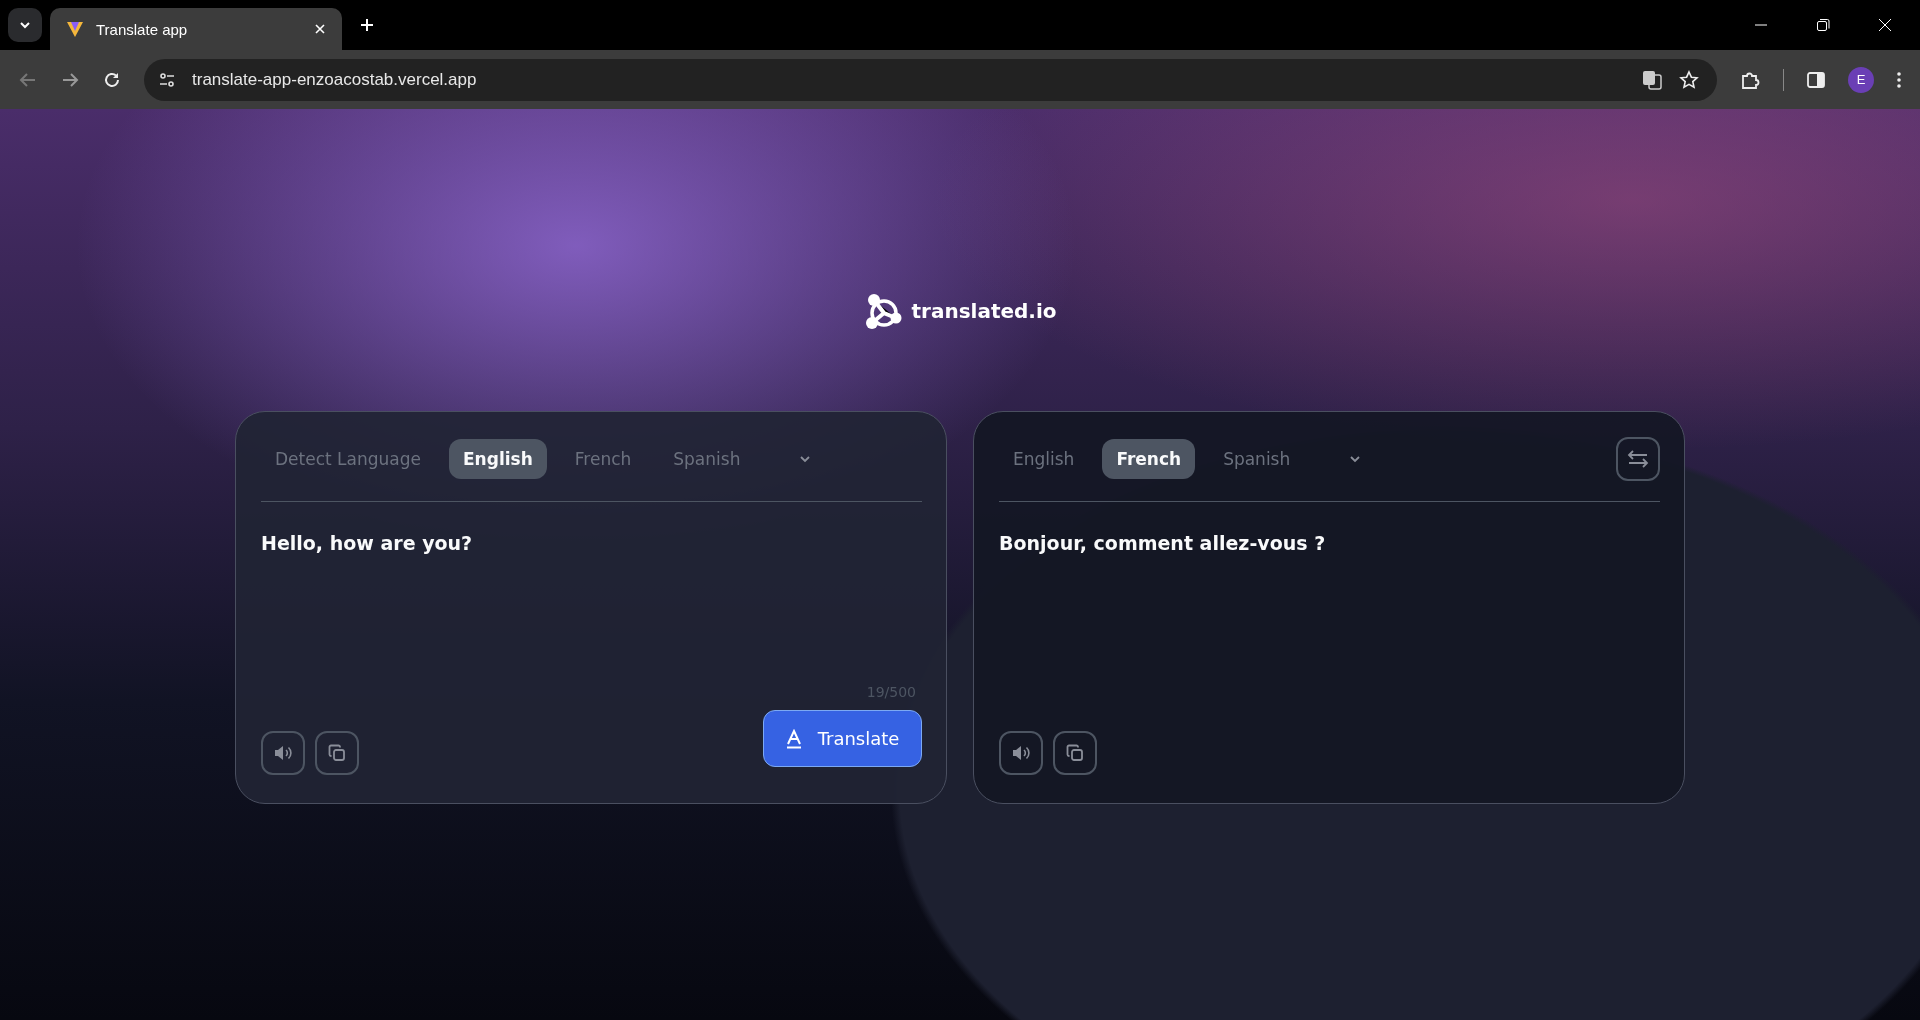 This screenshot has height=1020, width=1920. Describe the element at coordinates (1823, 25) in the screenshot. I see `restore-icon` at that location.